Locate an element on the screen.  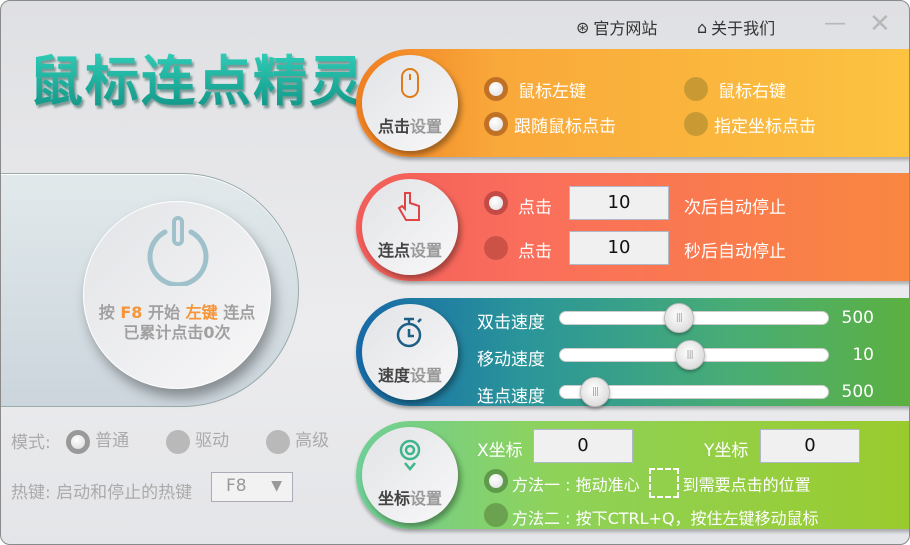
speed-settings-badge: 速度设置 is located at coordinates (410, 352).